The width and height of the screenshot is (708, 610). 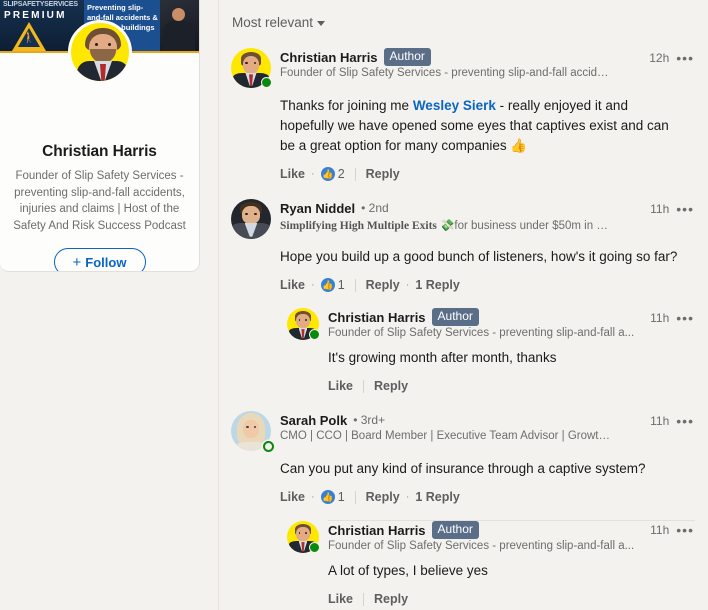 I want to click on banner-speaker-body, so click(x=179, y=37).